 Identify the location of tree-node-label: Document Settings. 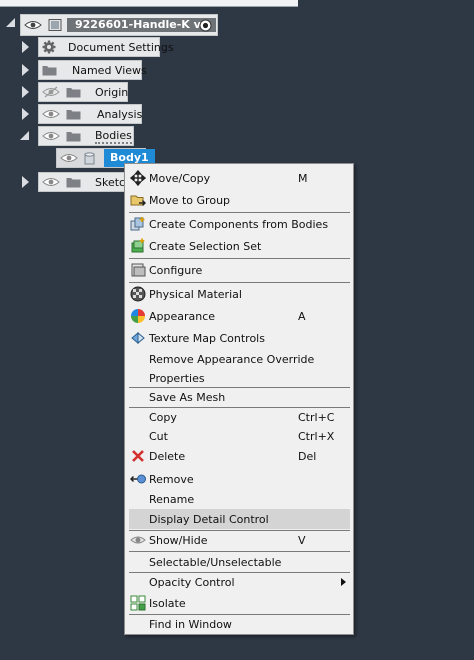
(121, 47).